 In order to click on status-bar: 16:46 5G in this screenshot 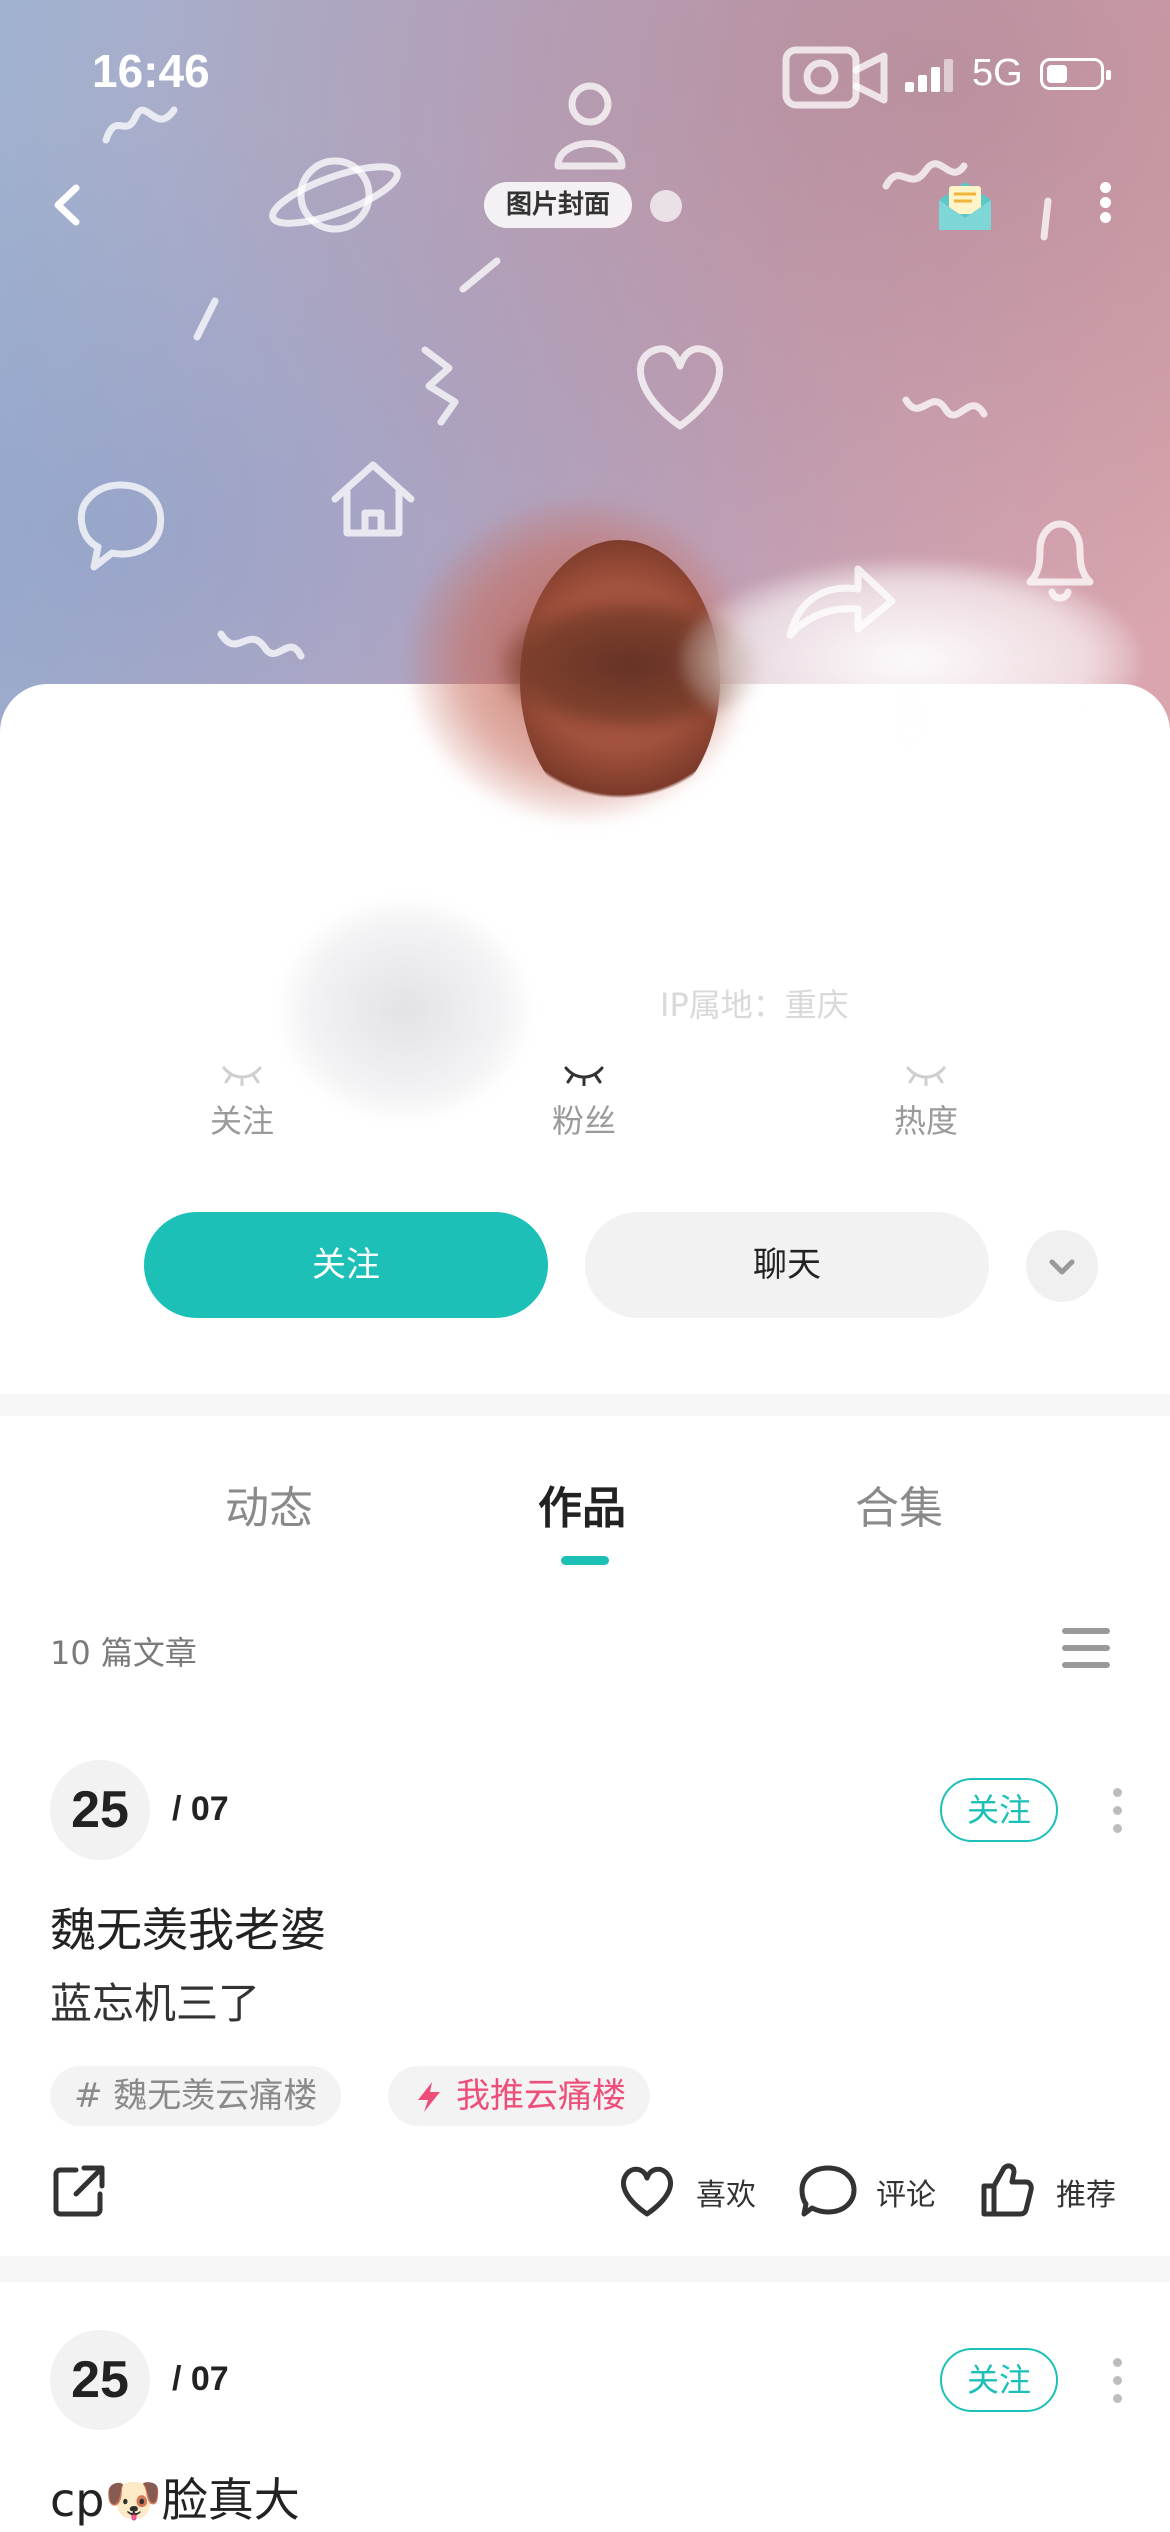, I will do `click(585, 75)`.